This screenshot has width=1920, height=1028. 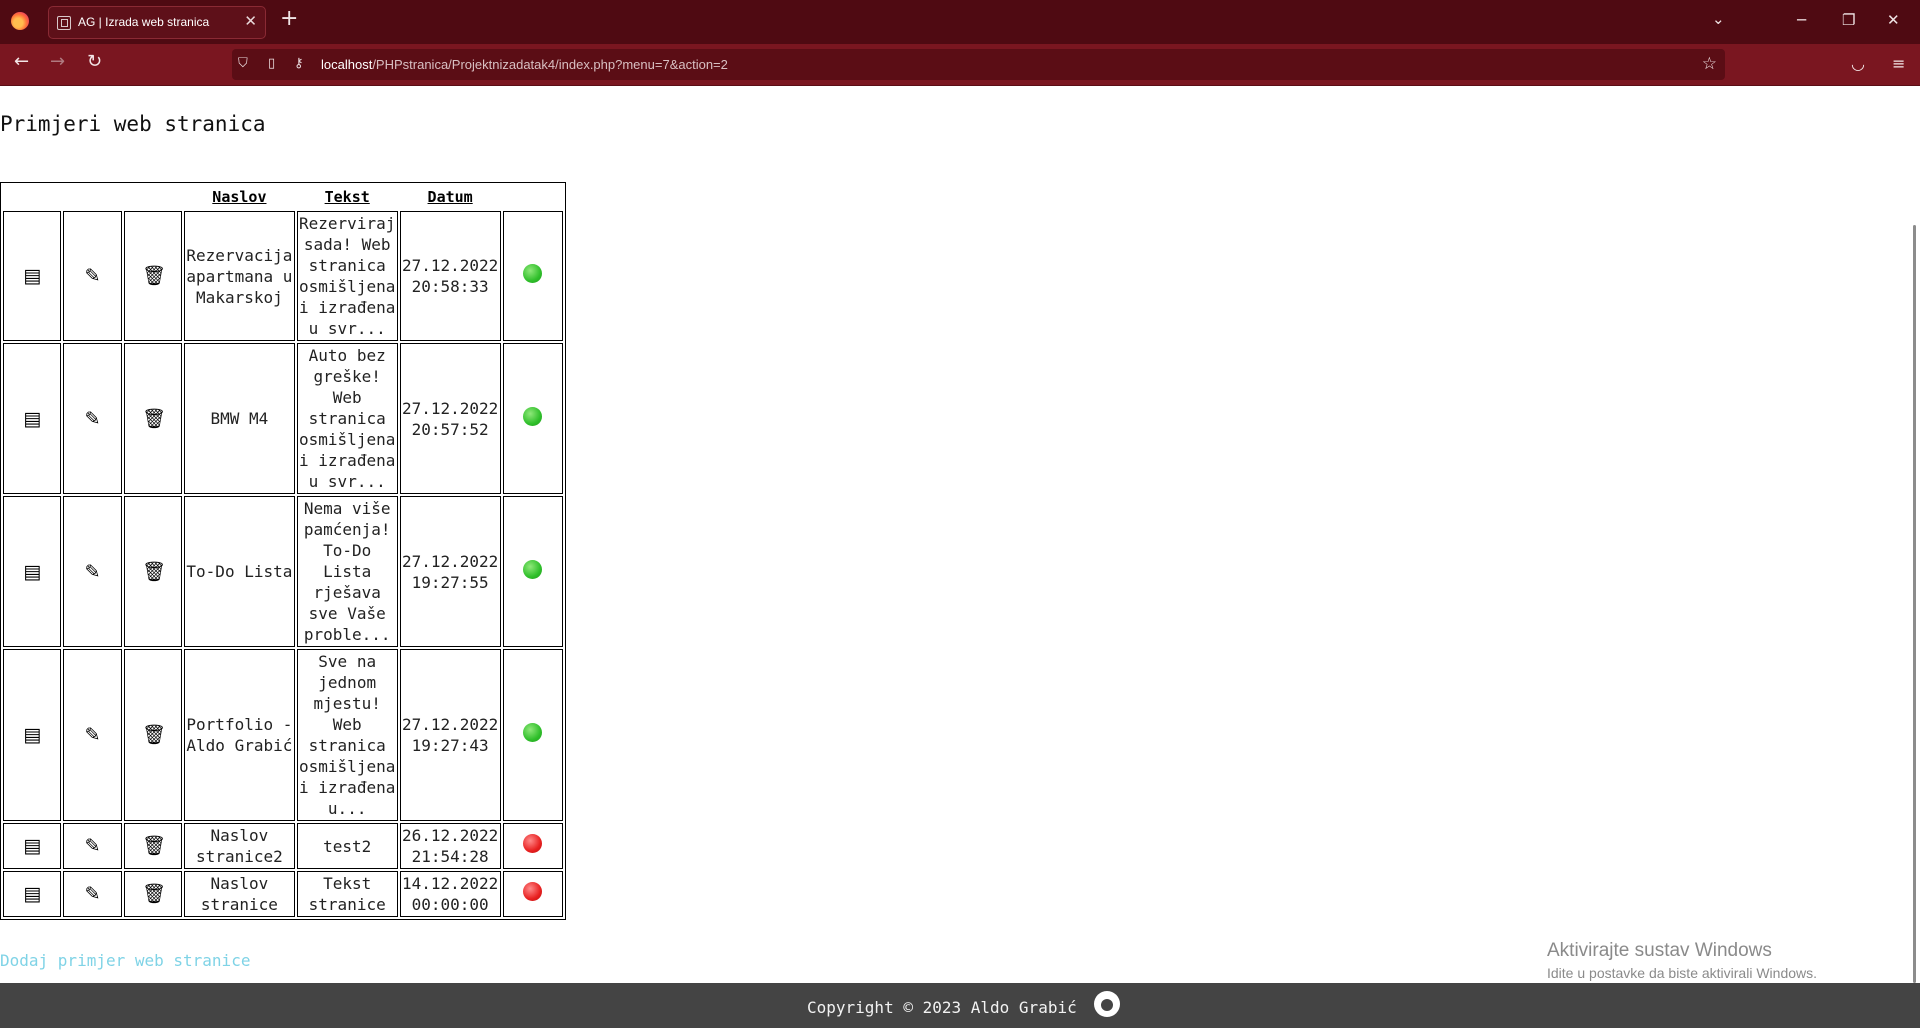 What do you see at coordinates (153, 197) in the screenshot?
I see `header-empty-delete` at bounding box center [153, 197].